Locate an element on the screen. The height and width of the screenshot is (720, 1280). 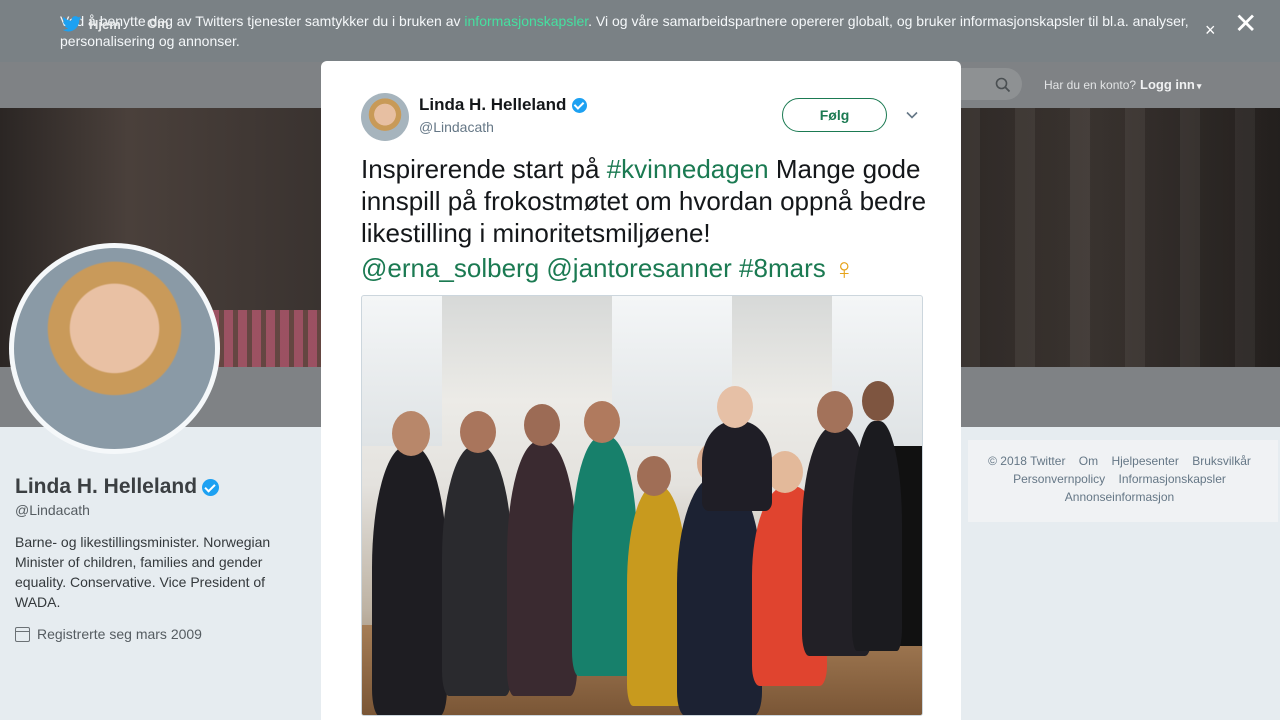
footer-about-link: Om is located at coordinates (1088, 461).